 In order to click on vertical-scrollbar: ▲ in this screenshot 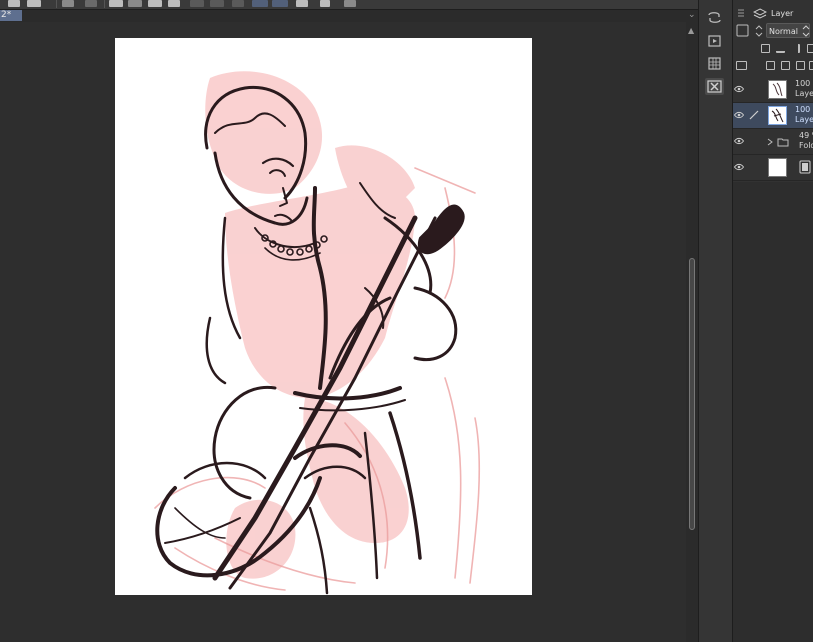, I will do `click(692, 332)`.